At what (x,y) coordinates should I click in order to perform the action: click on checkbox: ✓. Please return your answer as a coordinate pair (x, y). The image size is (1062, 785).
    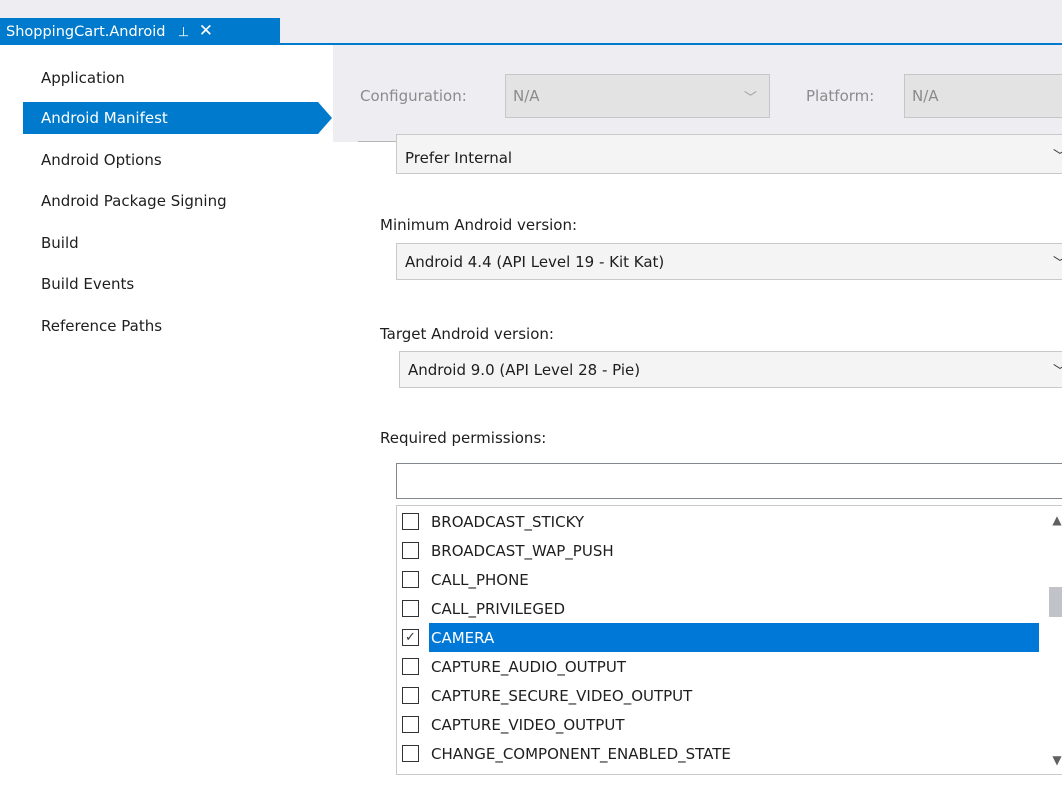
    Looking at the image, I should click on (410, 637).